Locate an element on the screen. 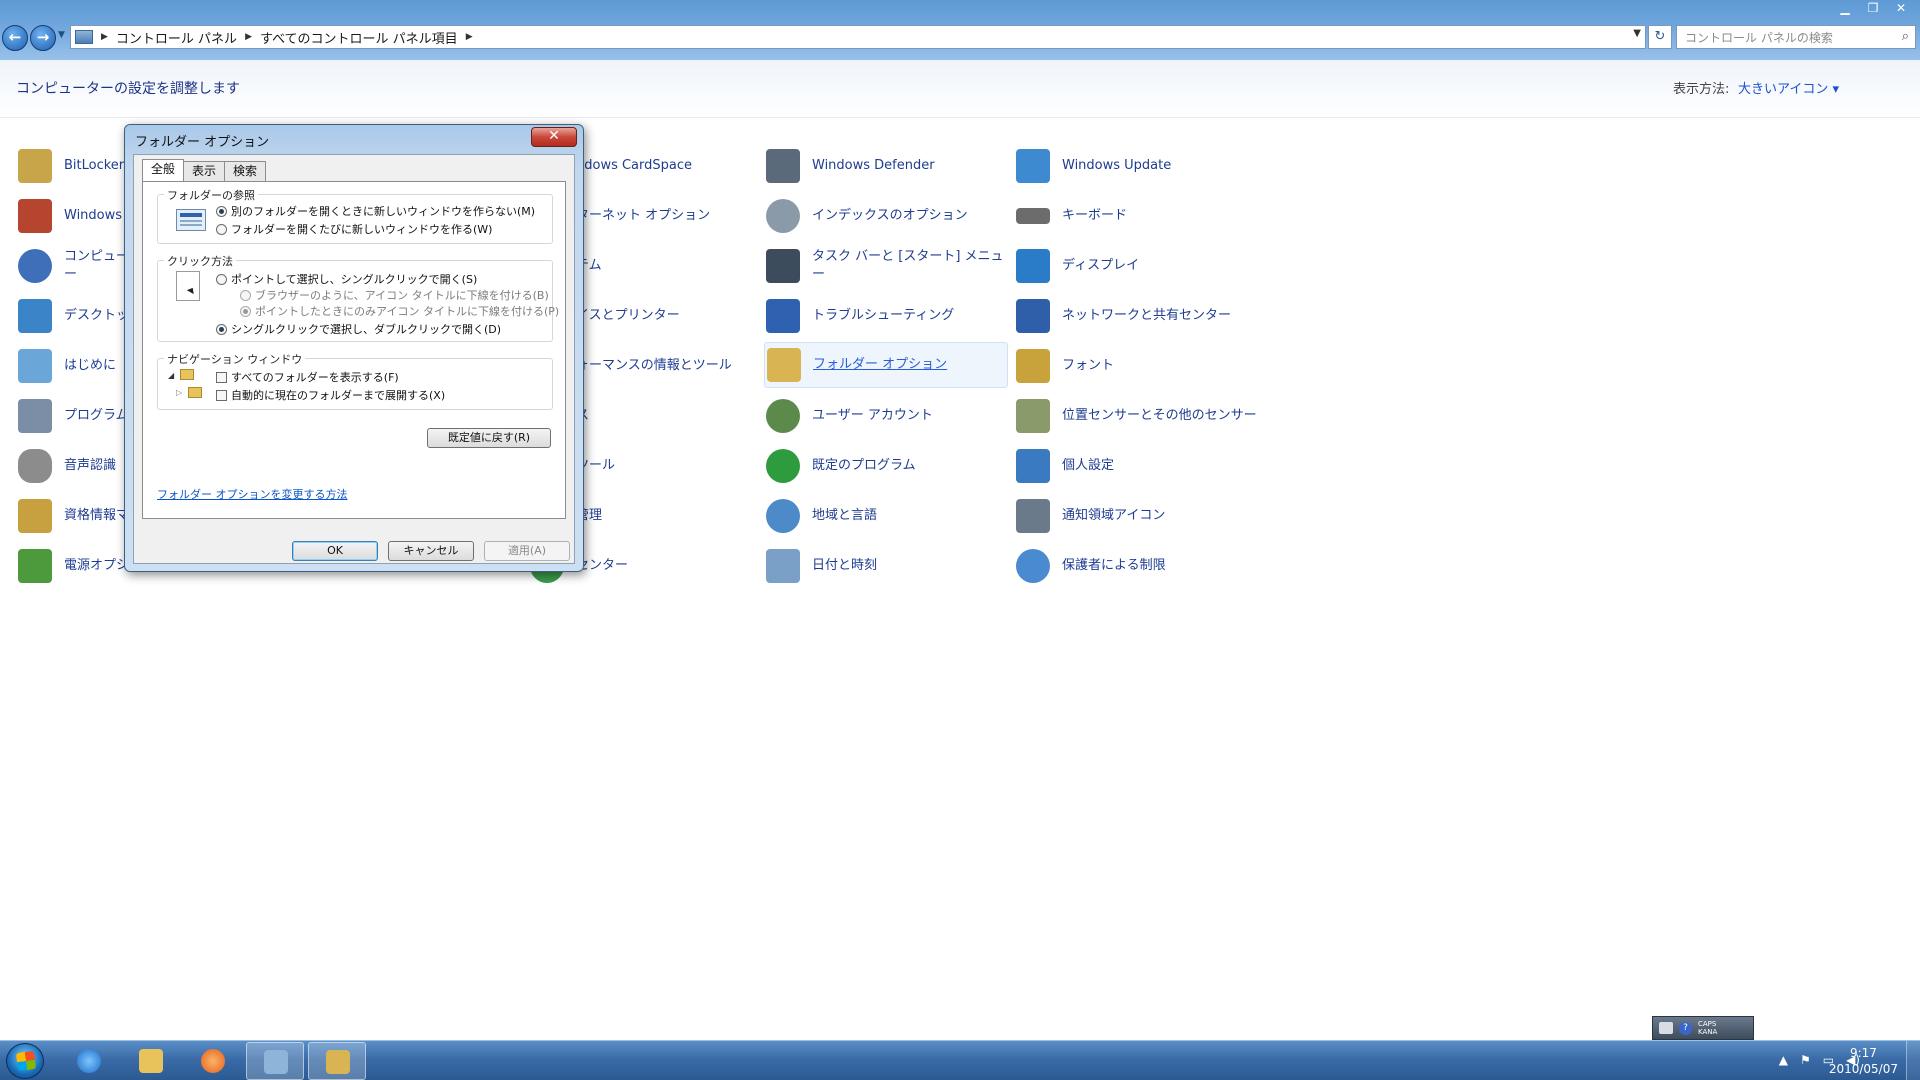 The image size is (1920, 1080). address-dropdown-icon: ▼ is located at coordinates (1637, 33).